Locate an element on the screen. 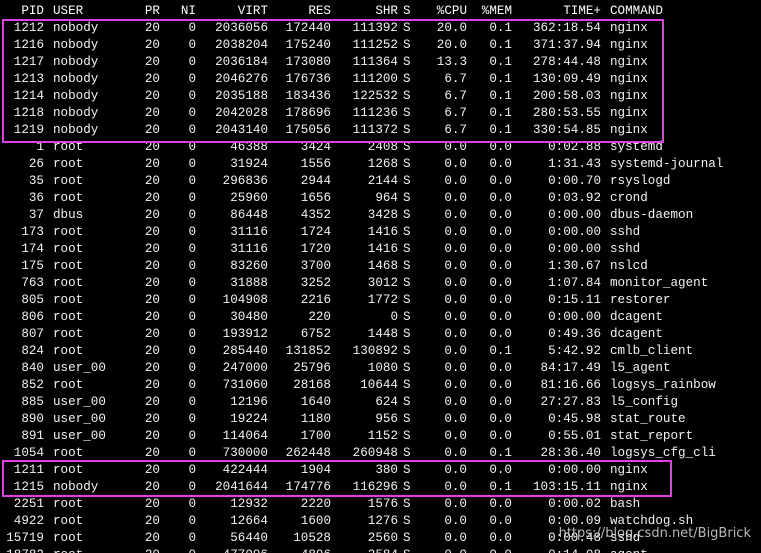 The image size is (761, 553). header-res: RES is located at coordinates (303, 11).